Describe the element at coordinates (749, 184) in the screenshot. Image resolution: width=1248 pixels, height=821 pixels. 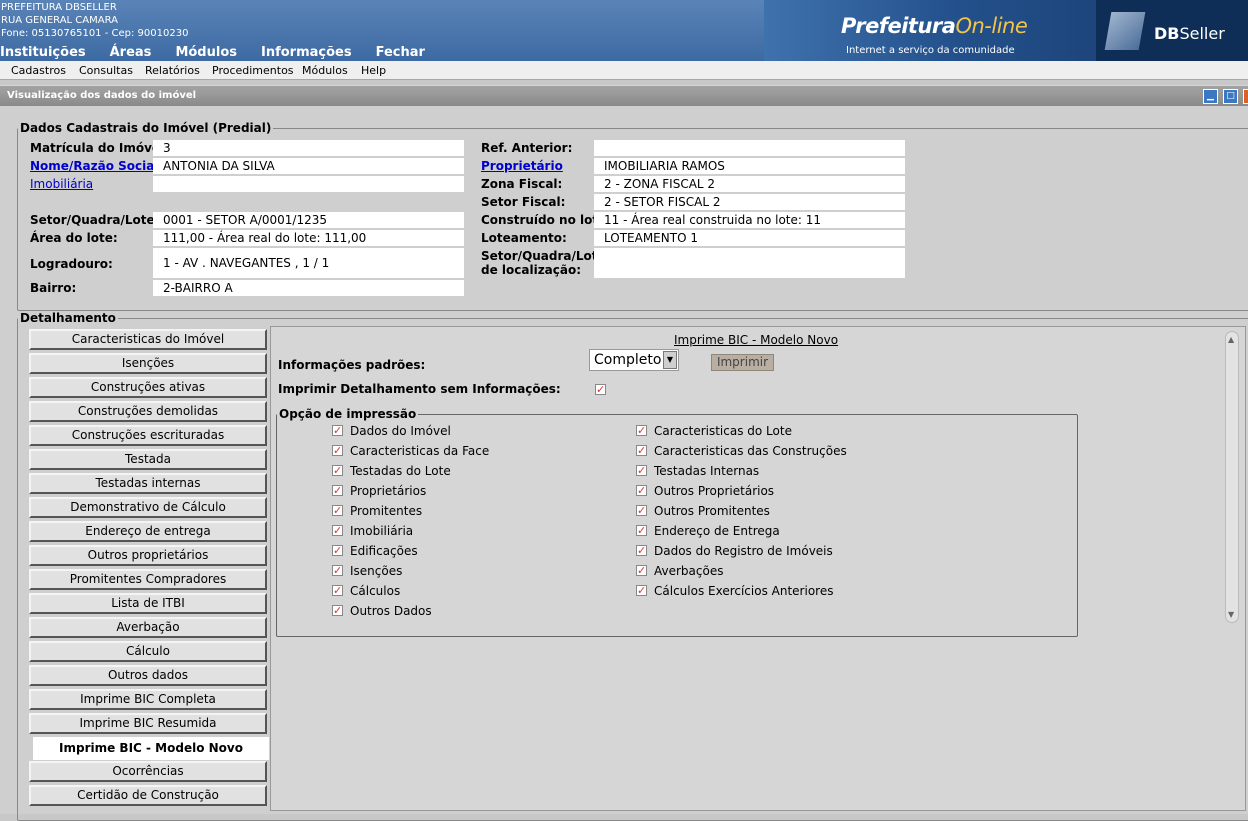
I see `zona-value: 2 - ZONA FISCAL 2` at that location.